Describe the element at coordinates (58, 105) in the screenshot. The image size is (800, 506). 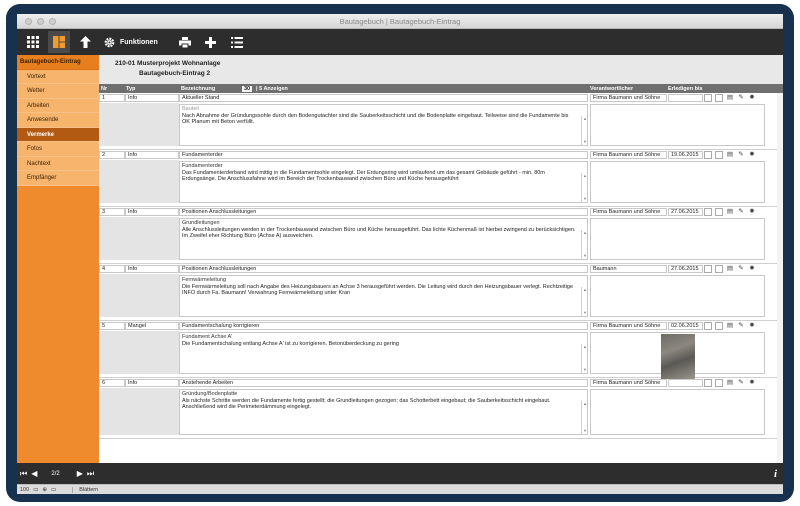
I see `sidebar-item-arbeiten: Arbeiten` at that location.